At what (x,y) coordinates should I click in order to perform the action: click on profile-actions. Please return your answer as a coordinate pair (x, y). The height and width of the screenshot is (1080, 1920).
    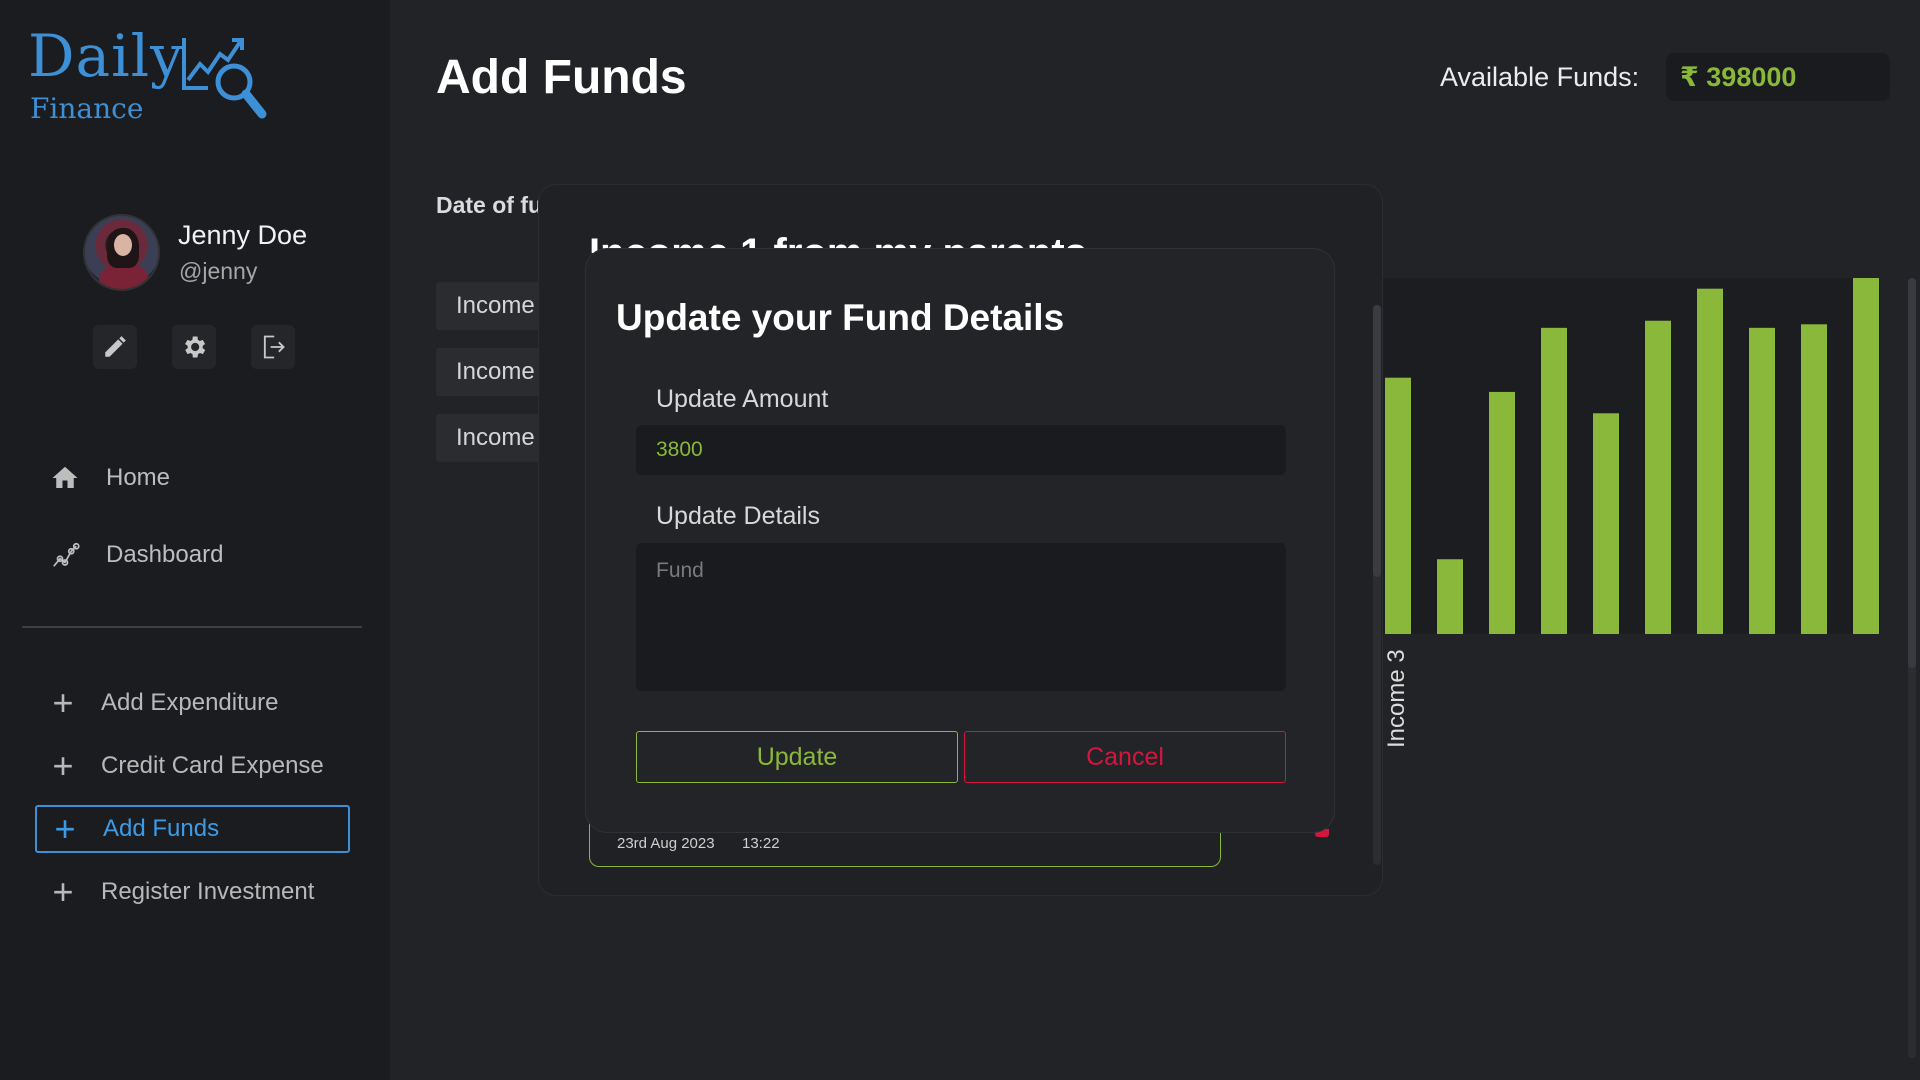
    Looking at the image, I should click on (194, 347).